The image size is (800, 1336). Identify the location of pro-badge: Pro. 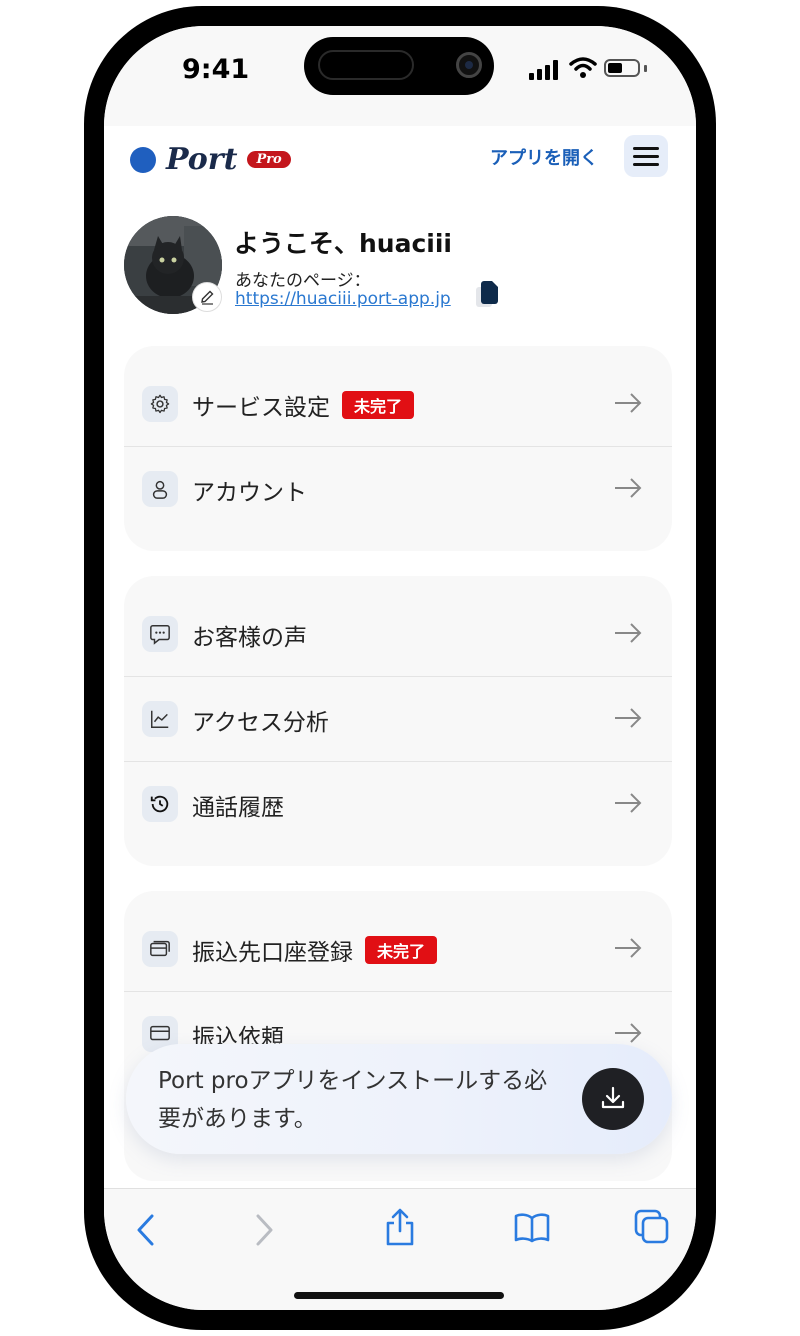
(269, 159).